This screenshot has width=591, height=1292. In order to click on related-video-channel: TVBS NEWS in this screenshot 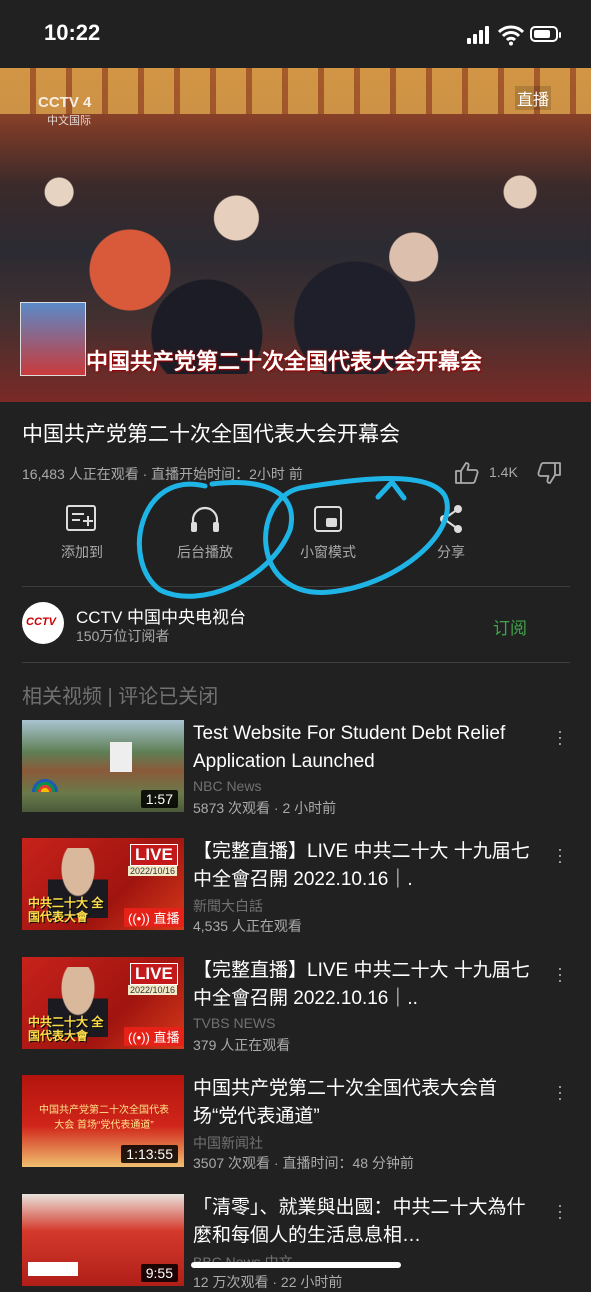, I will do `click(234, 1023)`.